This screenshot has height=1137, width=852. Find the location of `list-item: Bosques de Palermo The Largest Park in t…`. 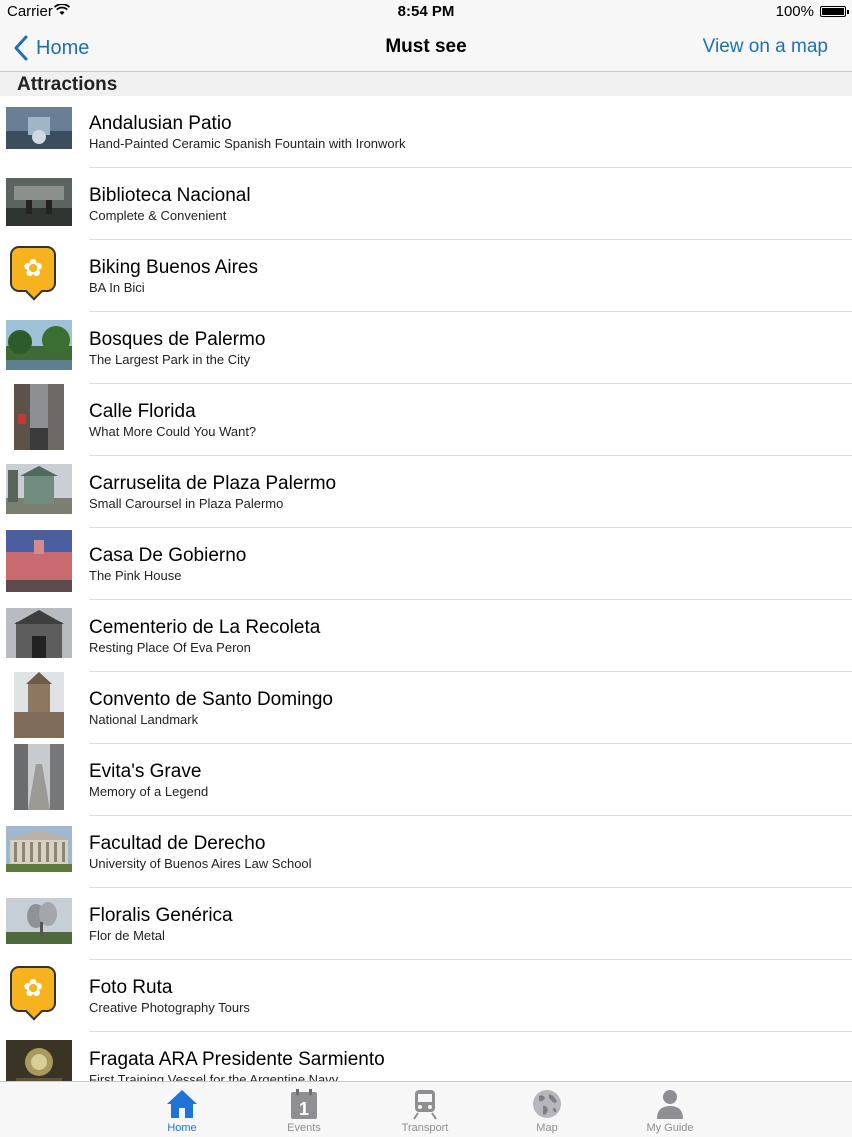

list-item: Bosques de Palermo The Largest Park in t… is located at coordinates (426, 348).